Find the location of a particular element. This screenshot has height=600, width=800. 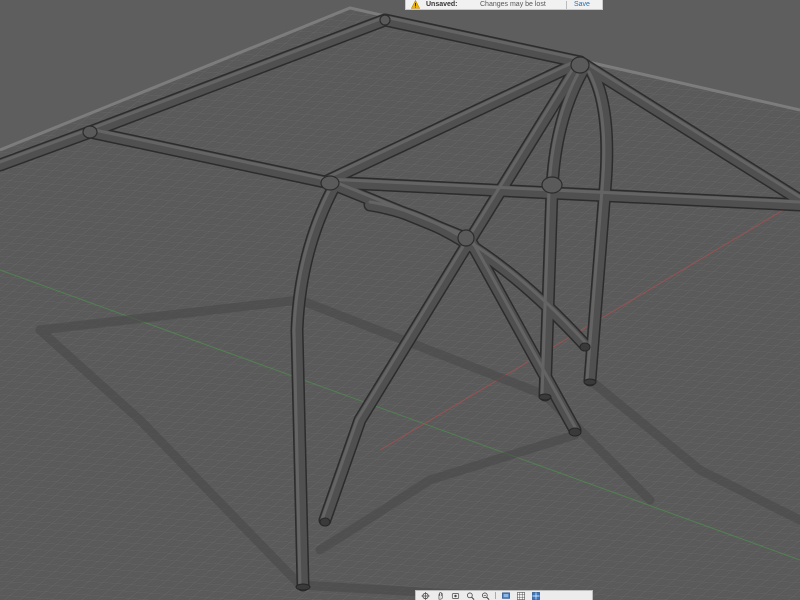

unsaved-message: Changes may be lost is located at coordinates (513, 4).